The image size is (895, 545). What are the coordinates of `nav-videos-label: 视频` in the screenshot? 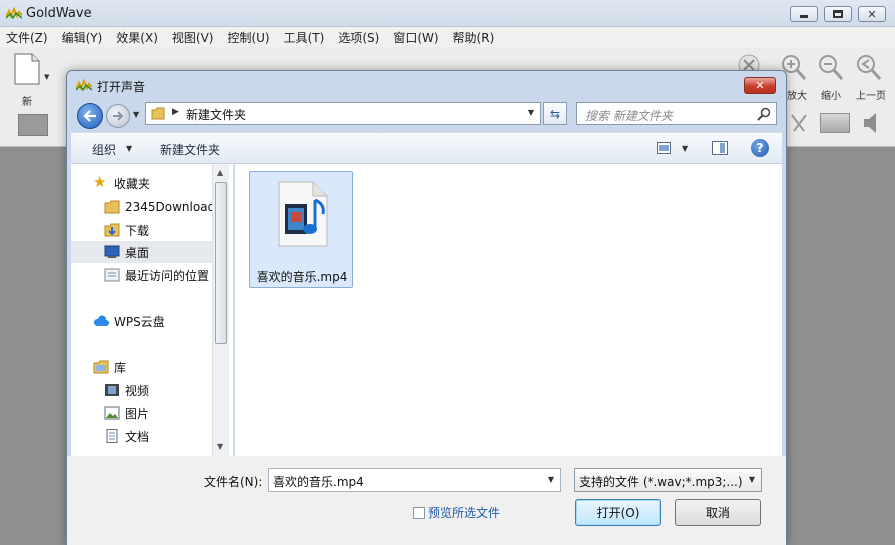 It's located at (137, 390).